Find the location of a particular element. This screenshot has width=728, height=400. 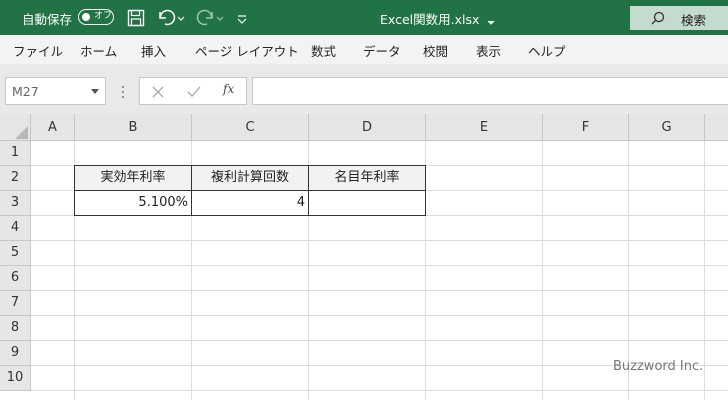

select-all-corner is located at coordinates (15, 127).